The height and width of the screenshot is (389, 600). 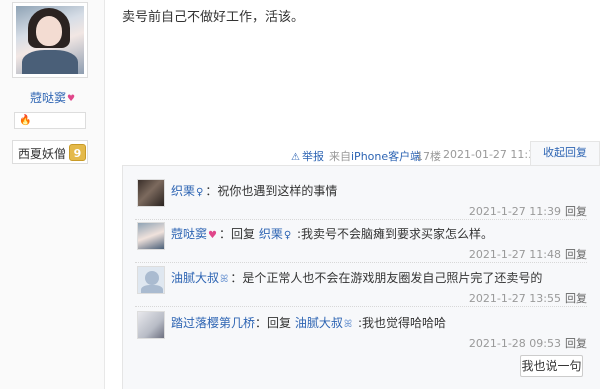 I want to click on avatar-image, so click(x=50, y=40).